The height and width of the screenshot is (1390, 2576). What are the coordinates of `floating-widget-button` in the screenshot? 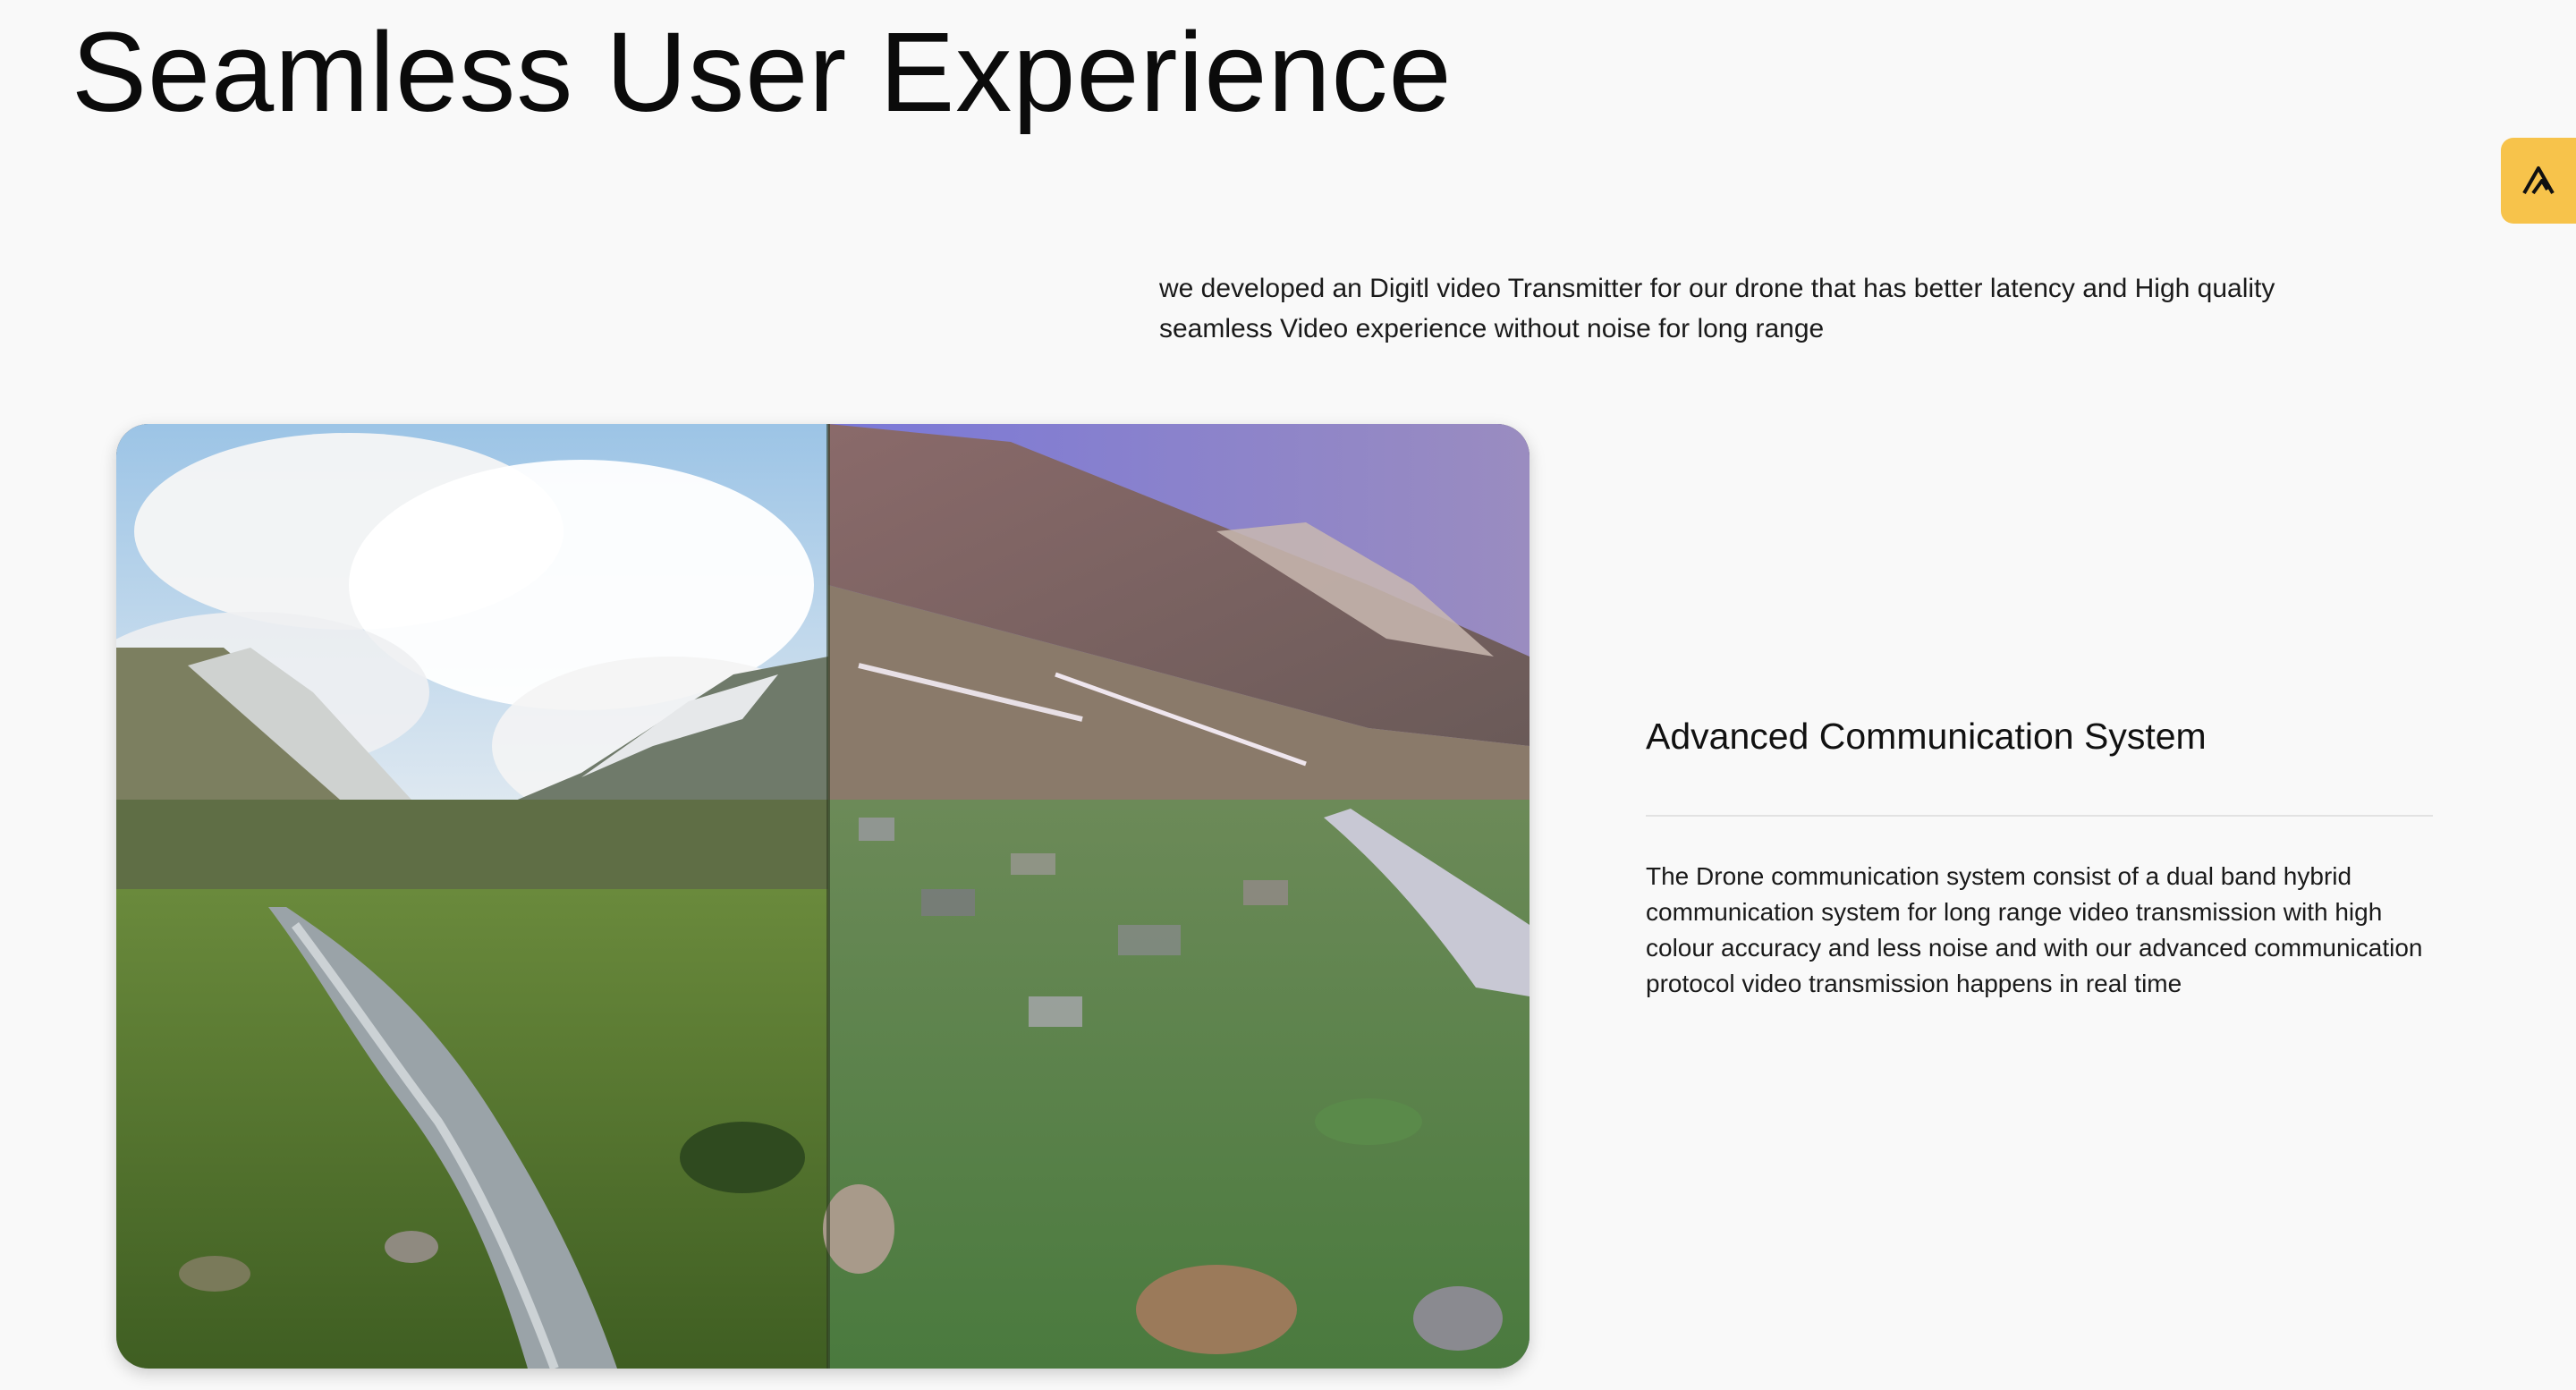 It's located at (2538, 181).